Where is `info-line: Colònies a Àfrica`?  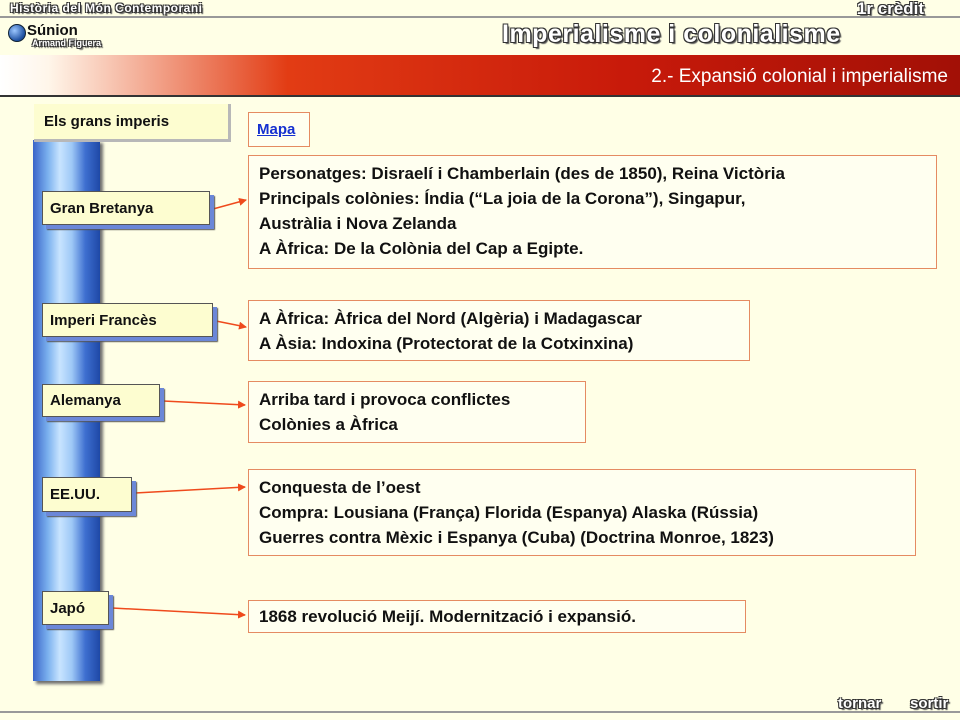
info-line: Colònies a Àfrica is located at coordinates (328, 424).